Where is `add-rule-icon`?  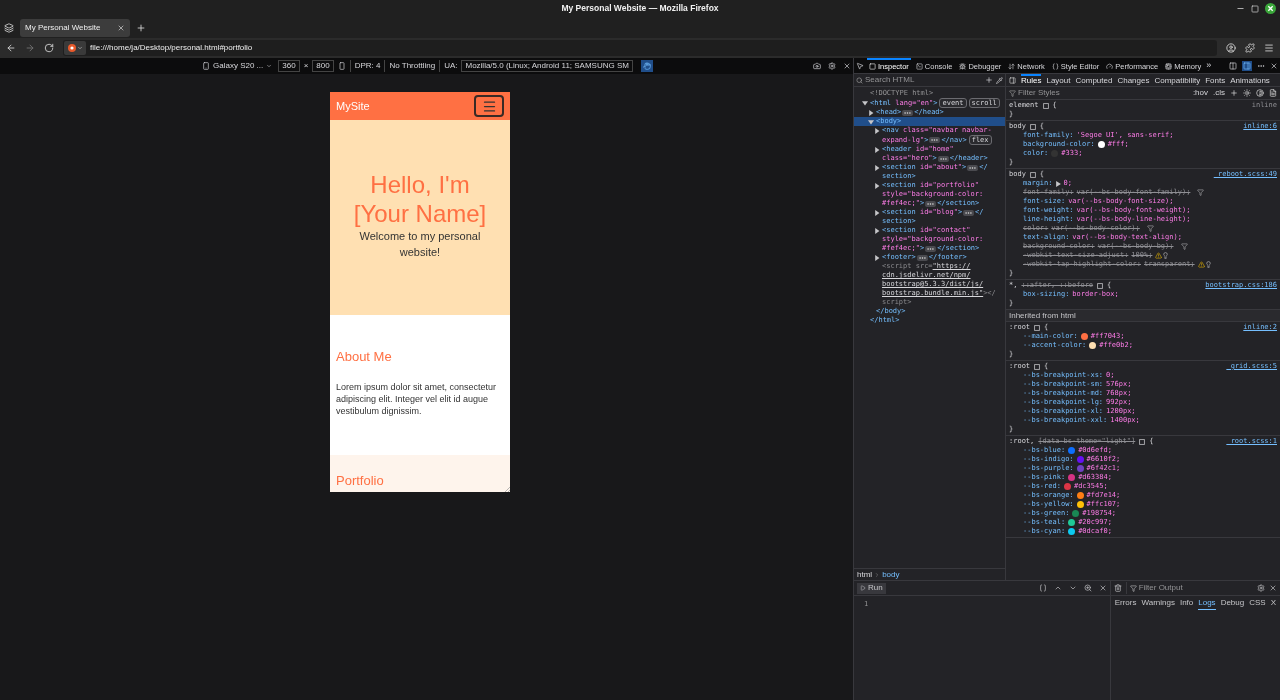
add-rule-icon is located at coordinates (1234, 93).